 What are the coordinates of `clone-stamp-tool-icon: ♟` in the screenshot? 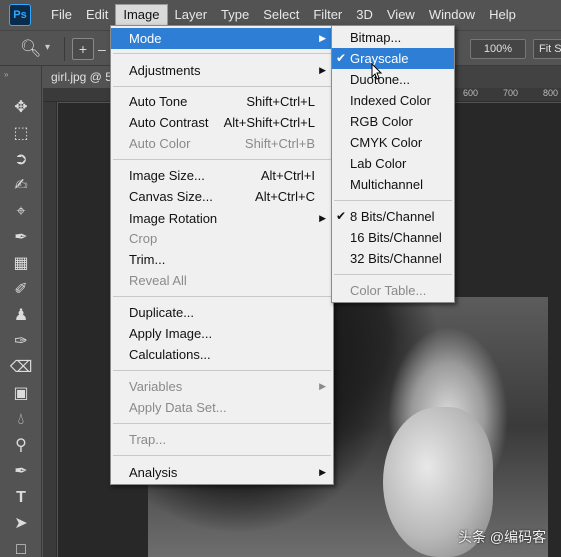 It's located at (21, 316).